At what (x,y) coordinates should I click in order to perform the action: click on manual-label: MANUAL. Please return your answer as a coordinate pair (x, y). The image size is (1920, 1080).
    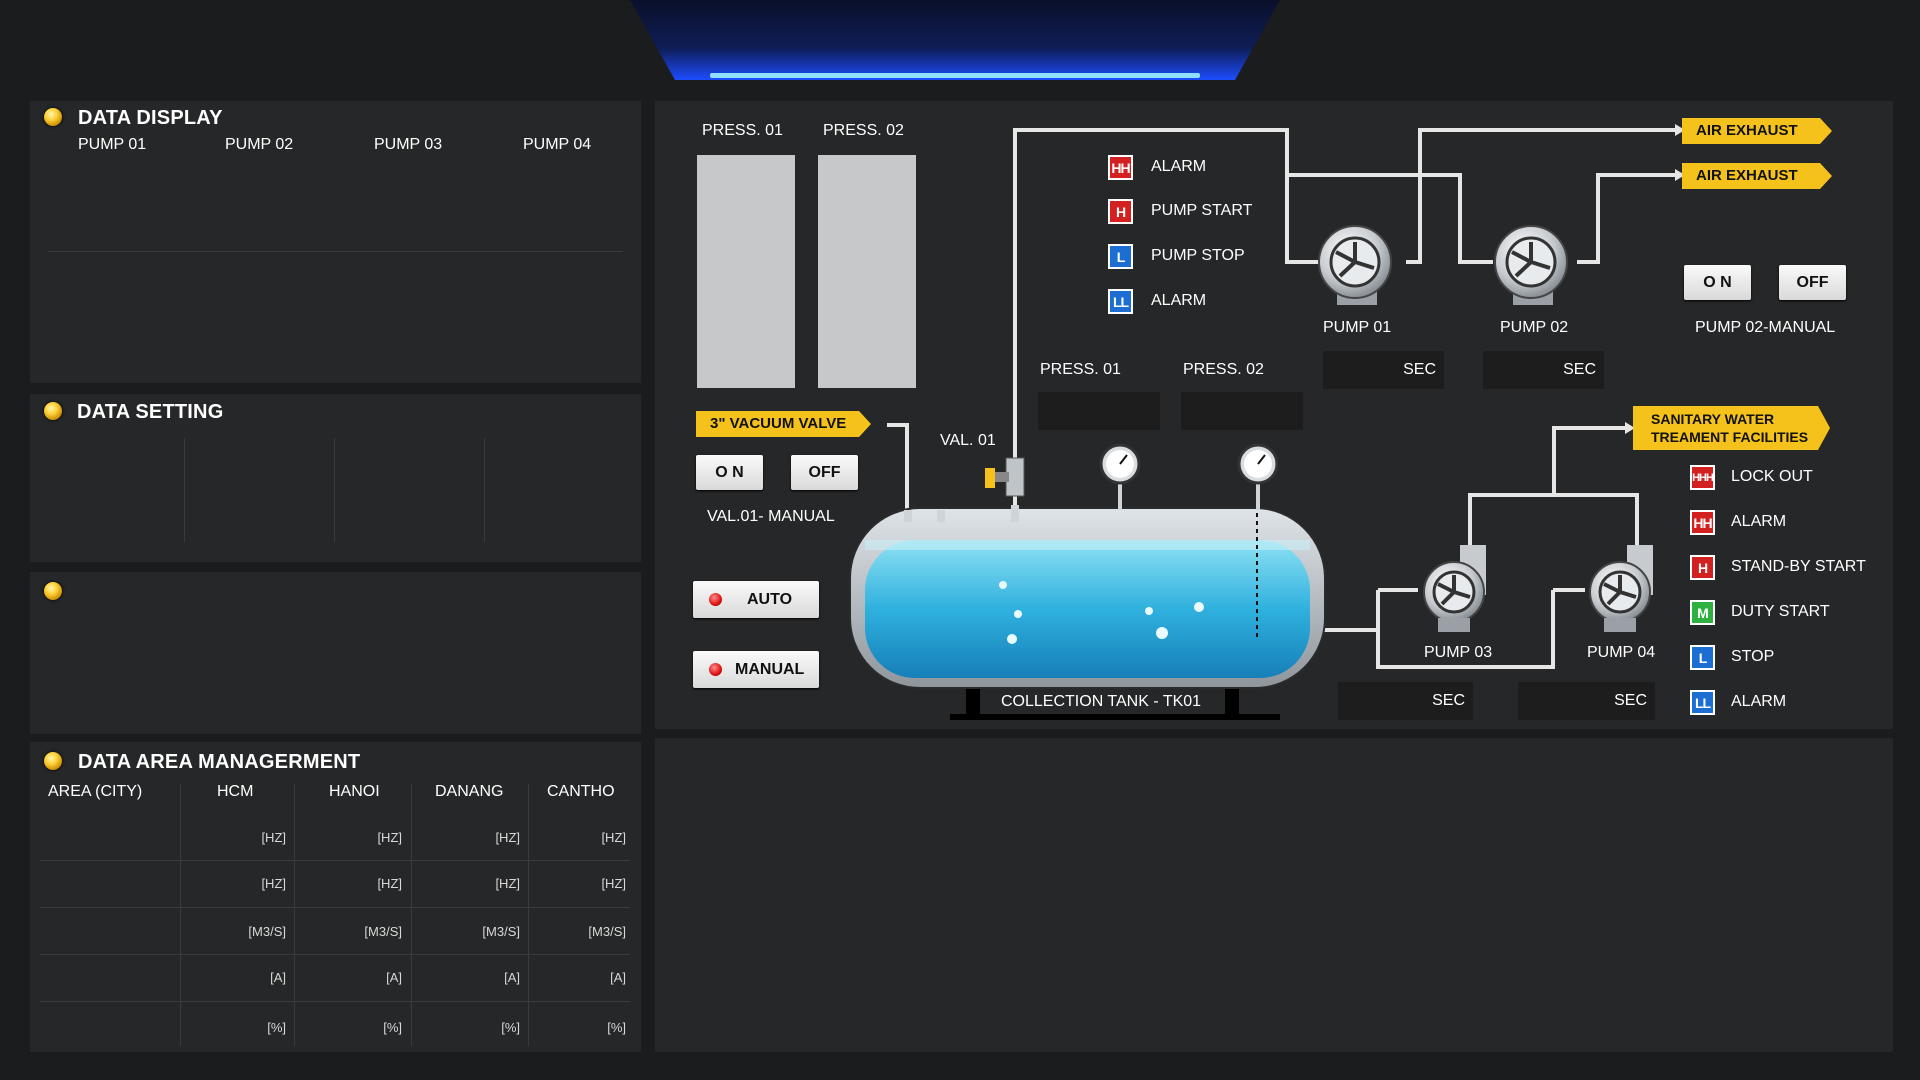
    Looking at the image, I should click on (770, 669).